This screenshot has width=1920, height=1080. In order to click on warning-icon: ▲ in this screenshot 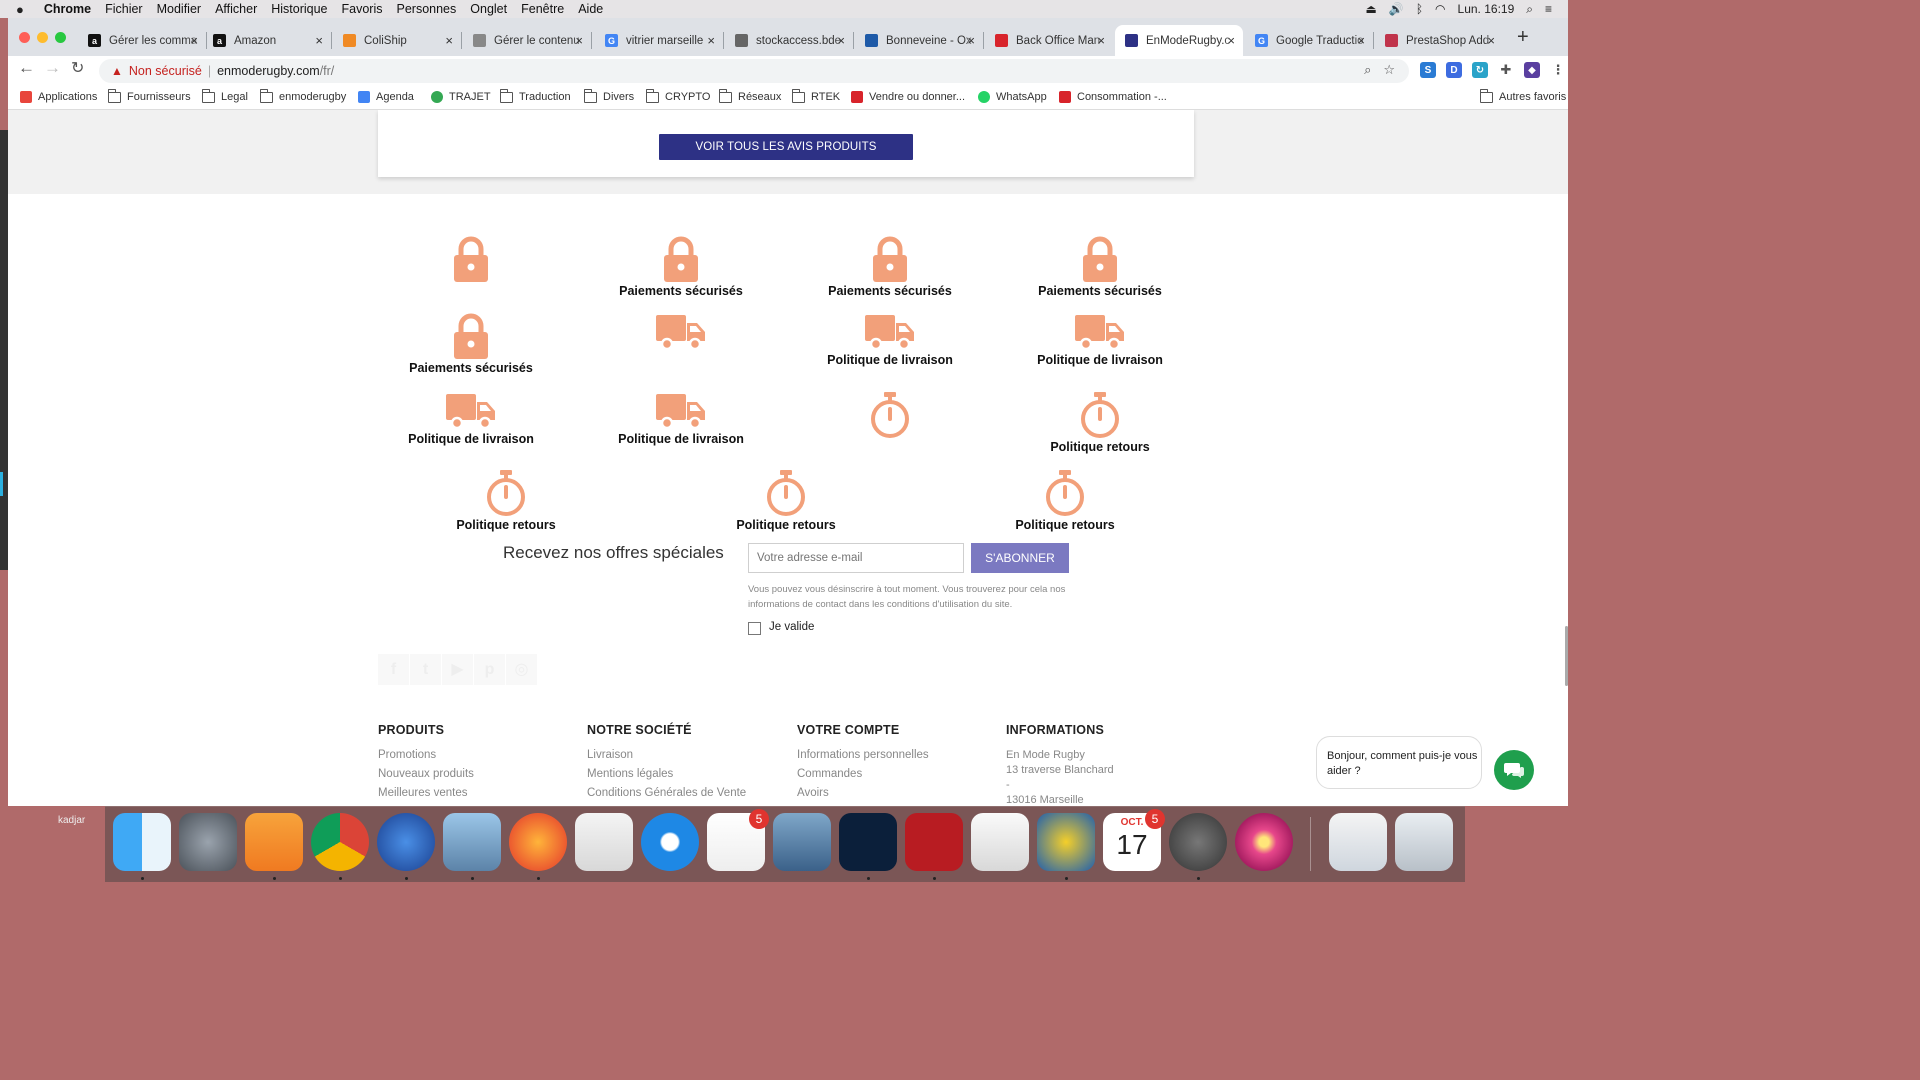, I will do `click(117, 71)`.